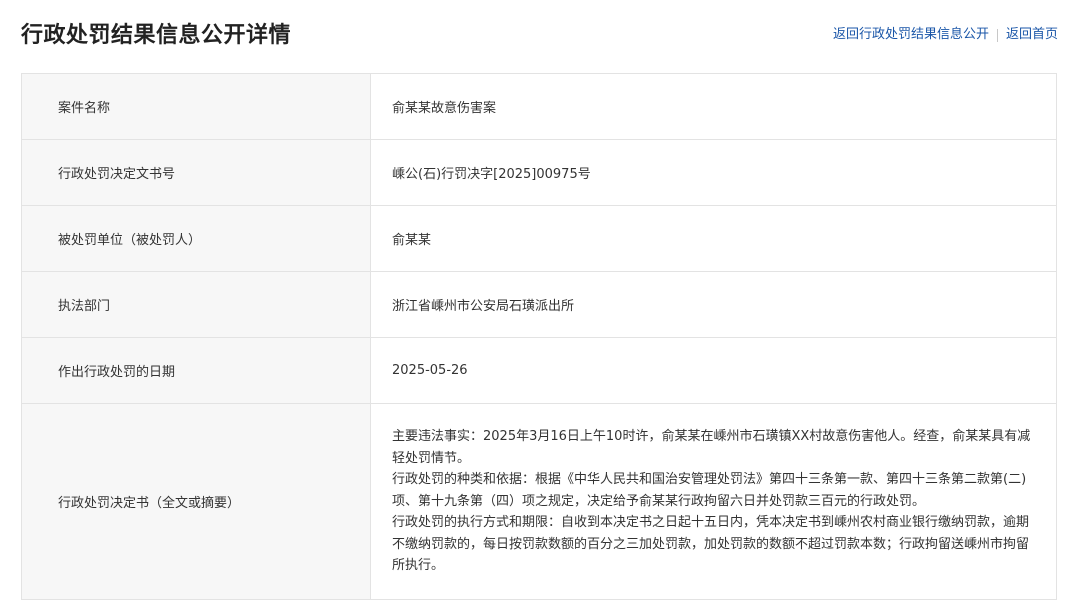  I want to click on row-value: 俞某某故意伤害案, so click(713, 106).